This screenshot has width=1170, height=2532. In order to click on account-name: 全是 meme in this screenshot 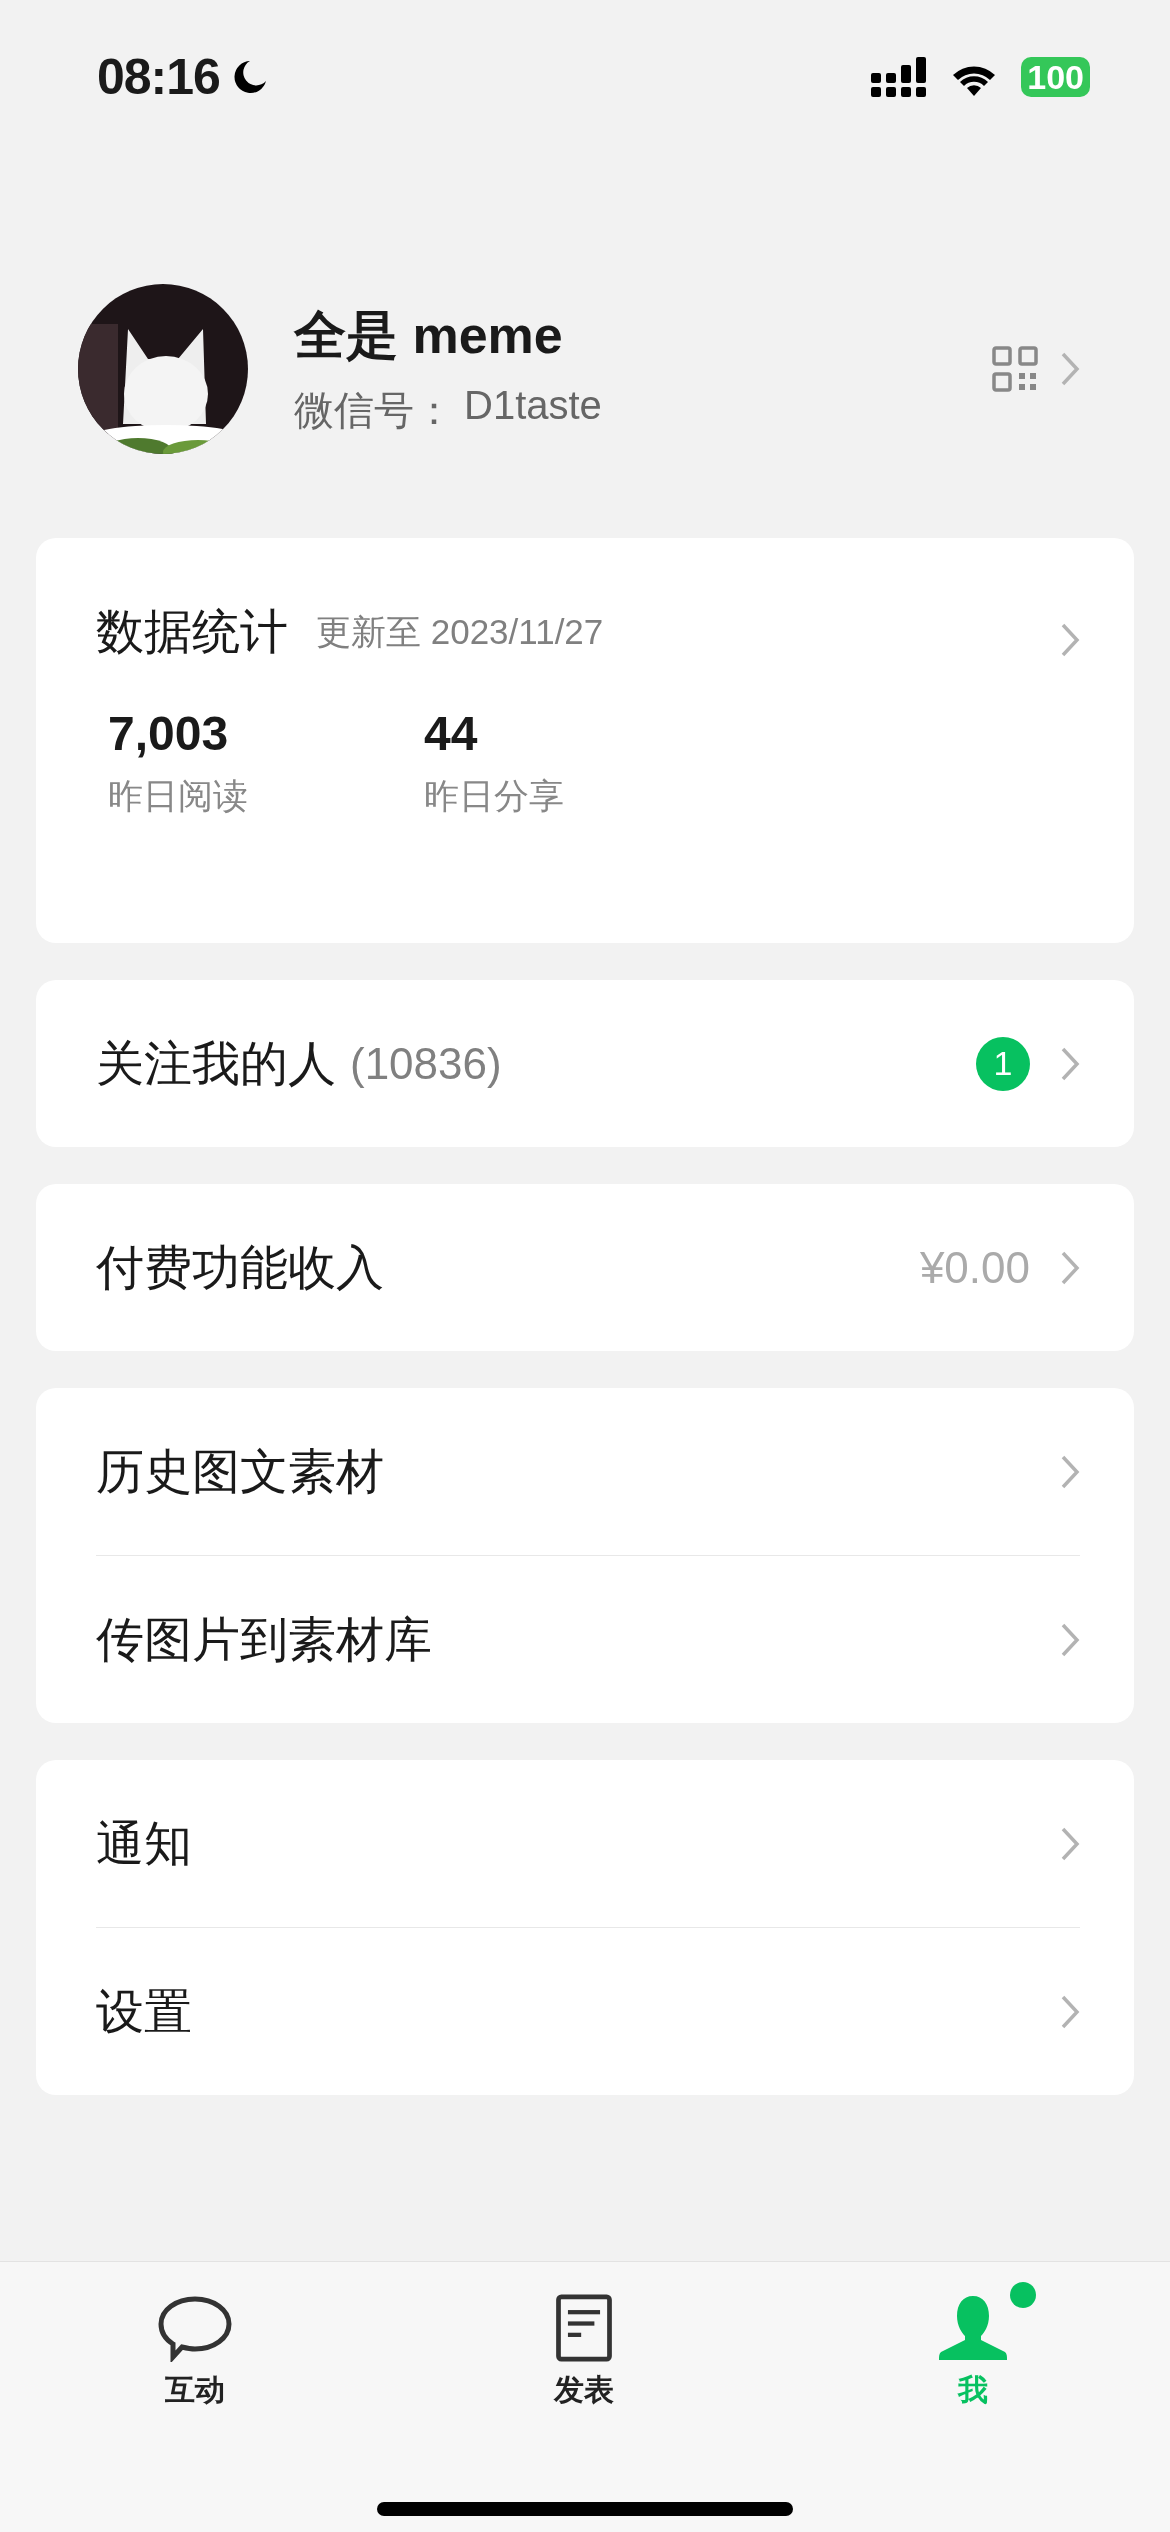, I will do `click(429, 335)`.